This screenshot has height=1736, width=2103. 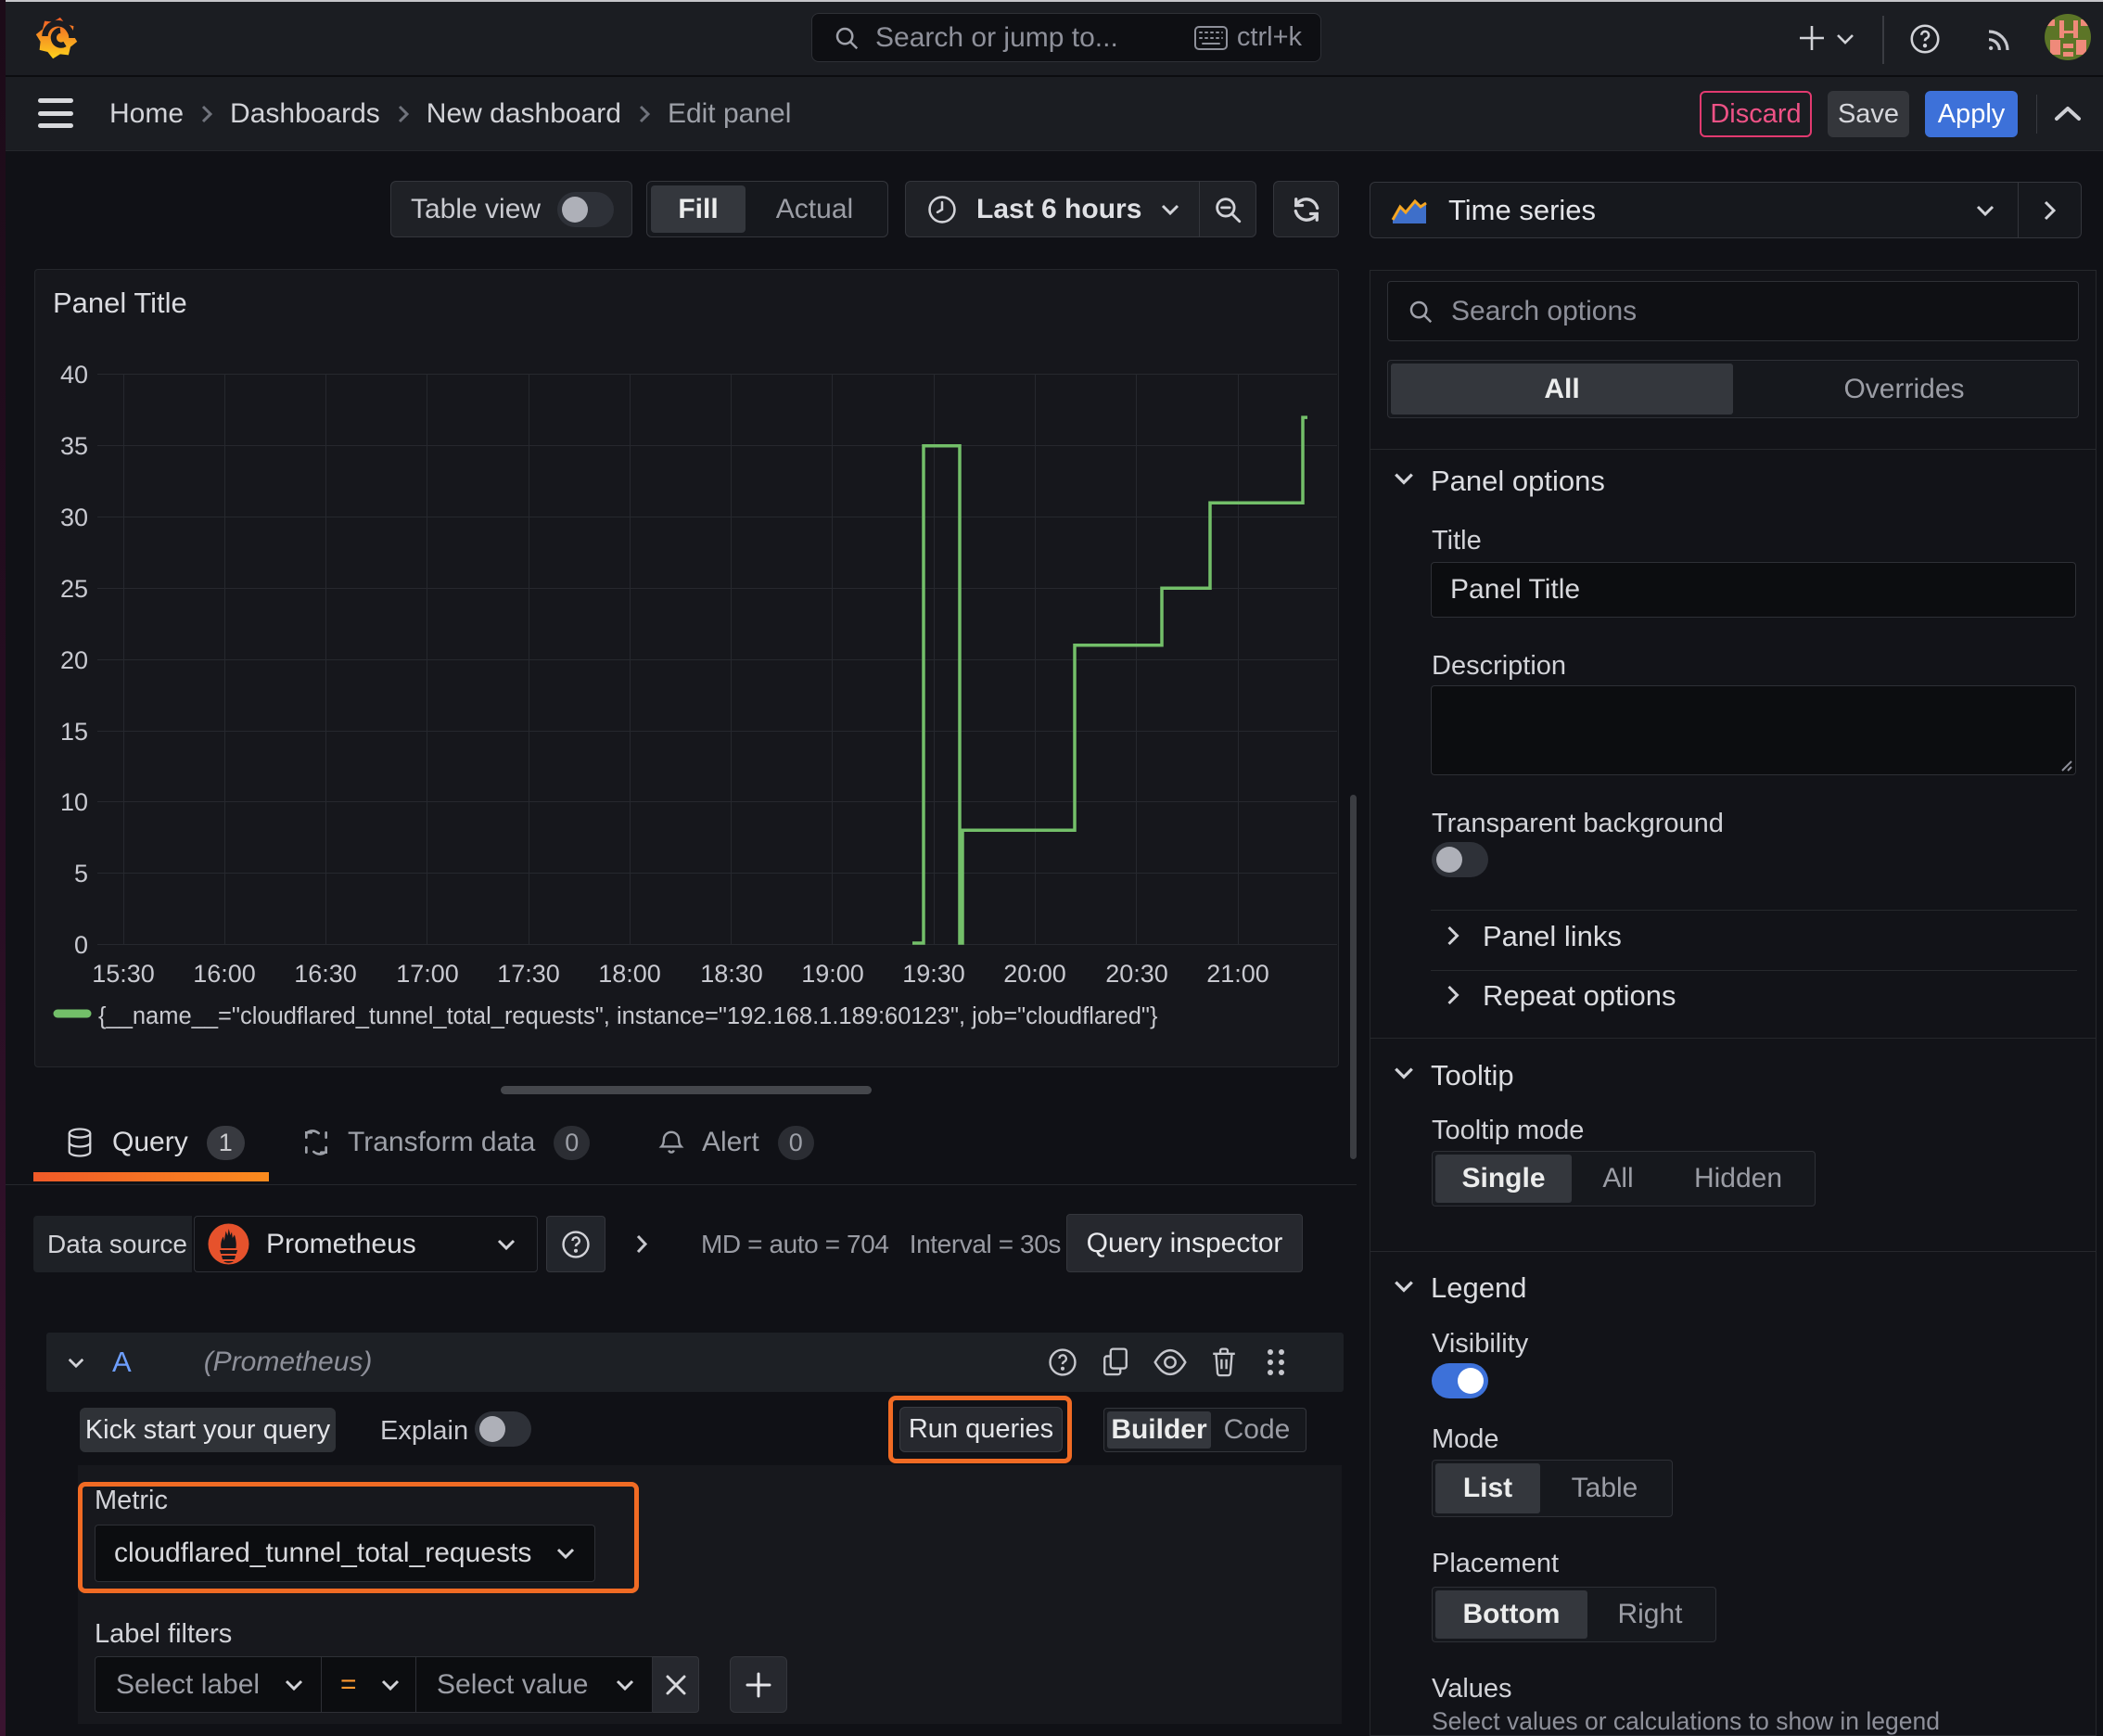 I want to click on svg-text: 17:30, so click(x=528, y=974).